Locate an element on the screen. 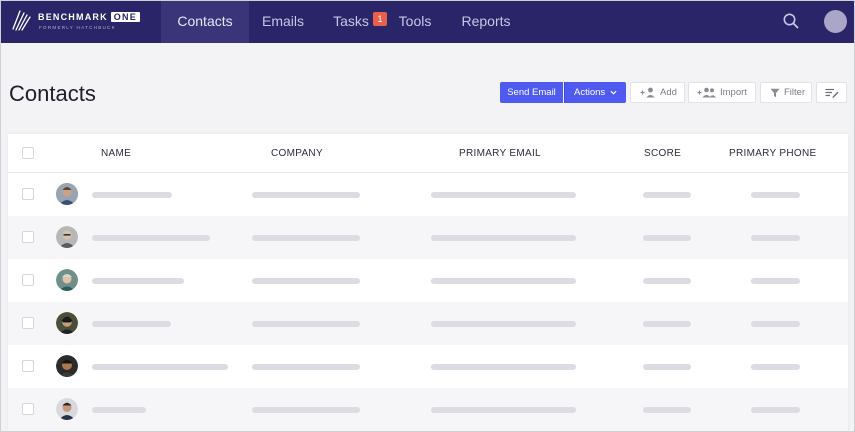 The image size is (855, 432). import-button: Import is located at coordinates (722, 92).